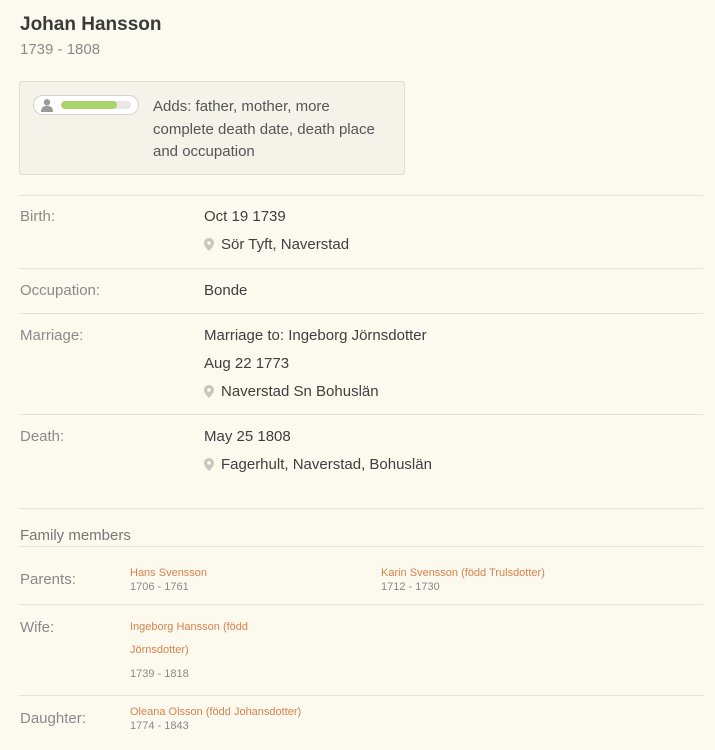 Image resolution: width=715 pixels, height=750 pixels. What do you see at coordinates (89, 105) in the screenshot?
I see `completeness-fill` at bounding box center [89, 105].